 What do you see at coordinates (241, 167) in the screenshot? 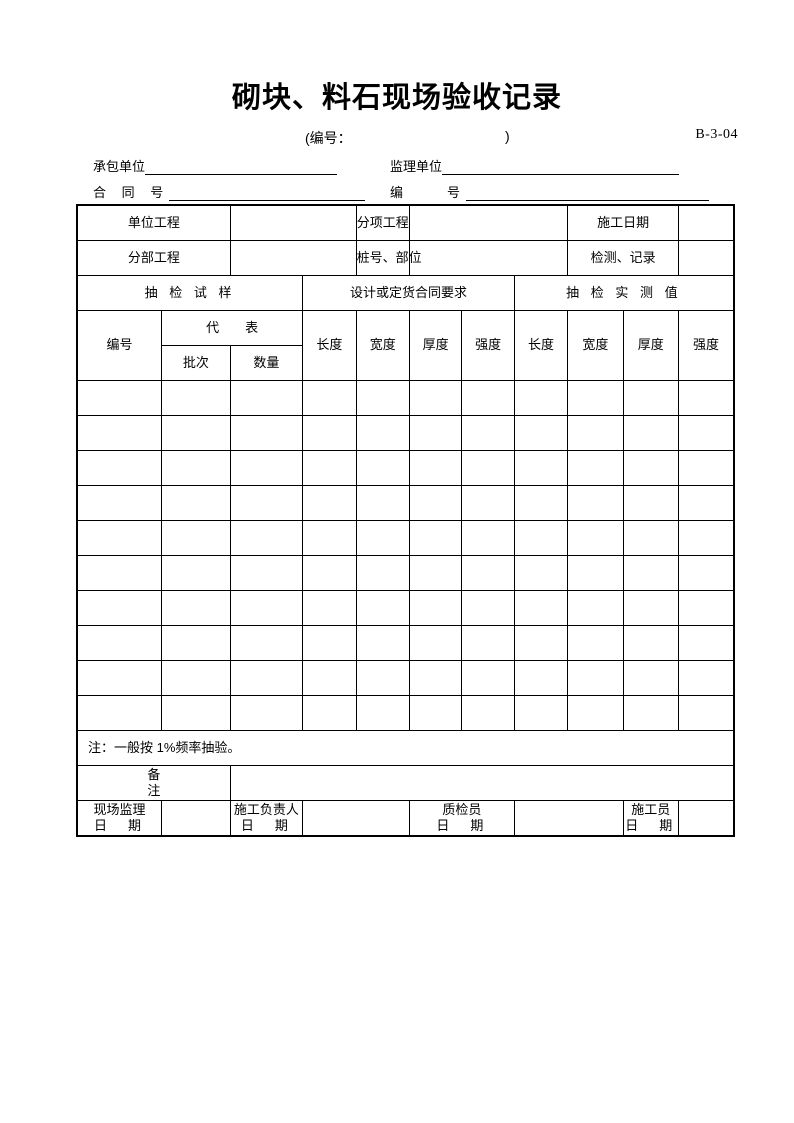
I see `field-contractor-input` at bounding box center [241, 167].